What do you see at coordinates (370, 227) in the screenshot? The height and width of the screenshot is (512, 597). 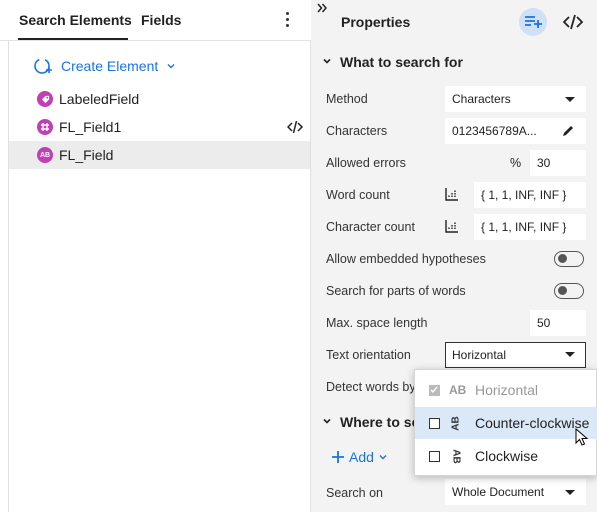 I see `character-count-label: Character count` at bounding box center [370, 227].